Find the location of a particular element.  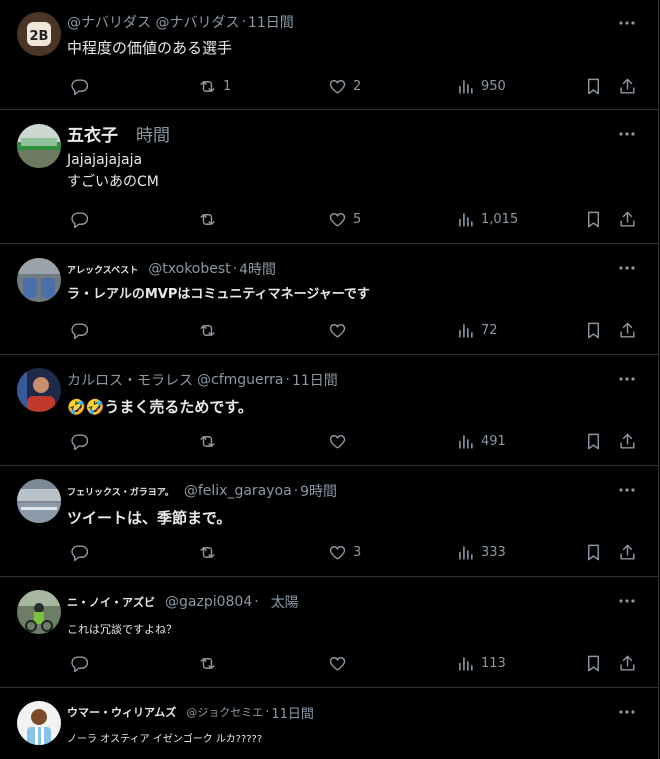

display-name: ニ・ノイ・アズビ is located at coordinates (111, 602).